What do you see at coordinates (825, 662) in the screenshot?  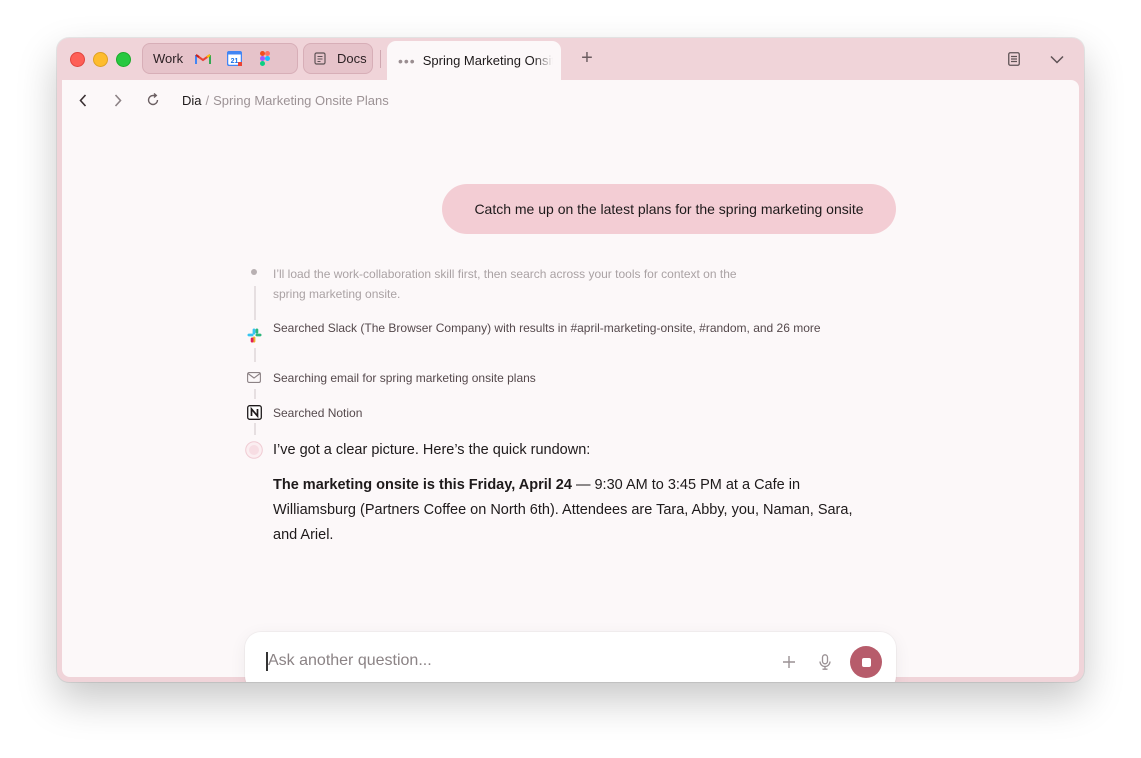 I see `microphone-icon` at bounding box center [825, 662].